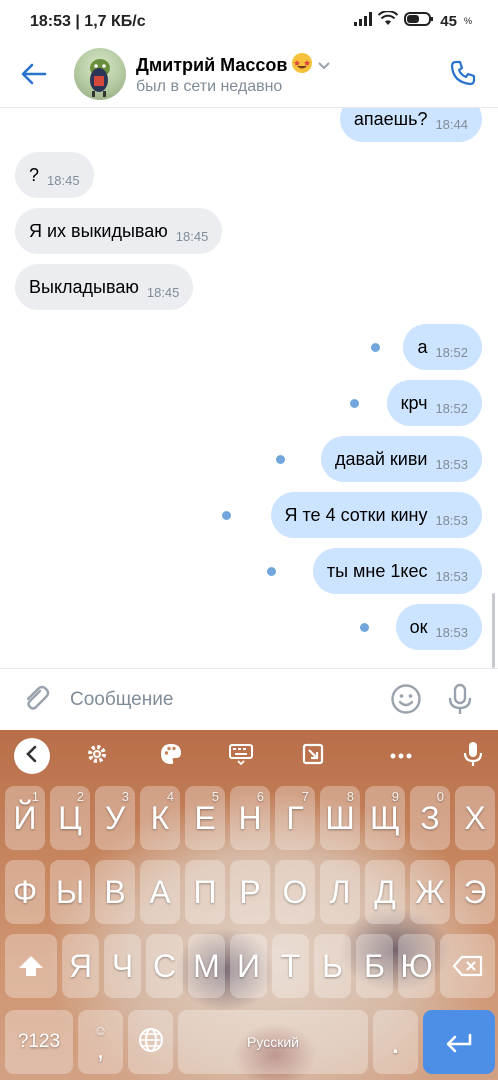 Image resolution: width=498 pixels, height=1080 pixels. What do you see at coordinates (406, 699) in the screenshot?
I see `emoji-button` at bounding box center [406, 699].